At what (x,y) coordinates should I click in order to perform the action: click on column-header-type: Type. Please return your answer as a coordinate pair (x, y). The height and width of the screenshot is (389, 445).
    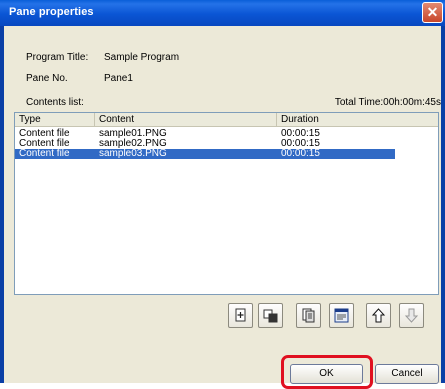
    Looking at the image, I should click on (55, 119).